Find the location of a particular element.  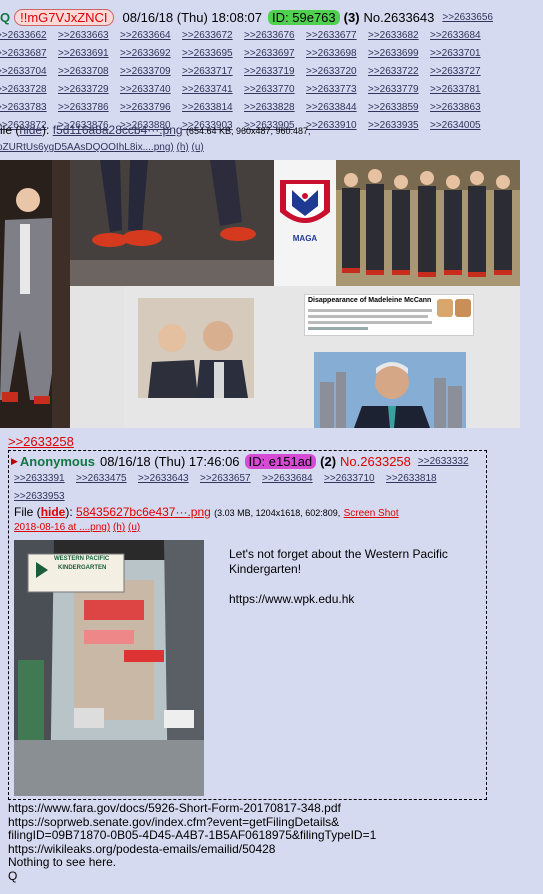

reply-link: >>2633475 is located at coordinates (107, 479).